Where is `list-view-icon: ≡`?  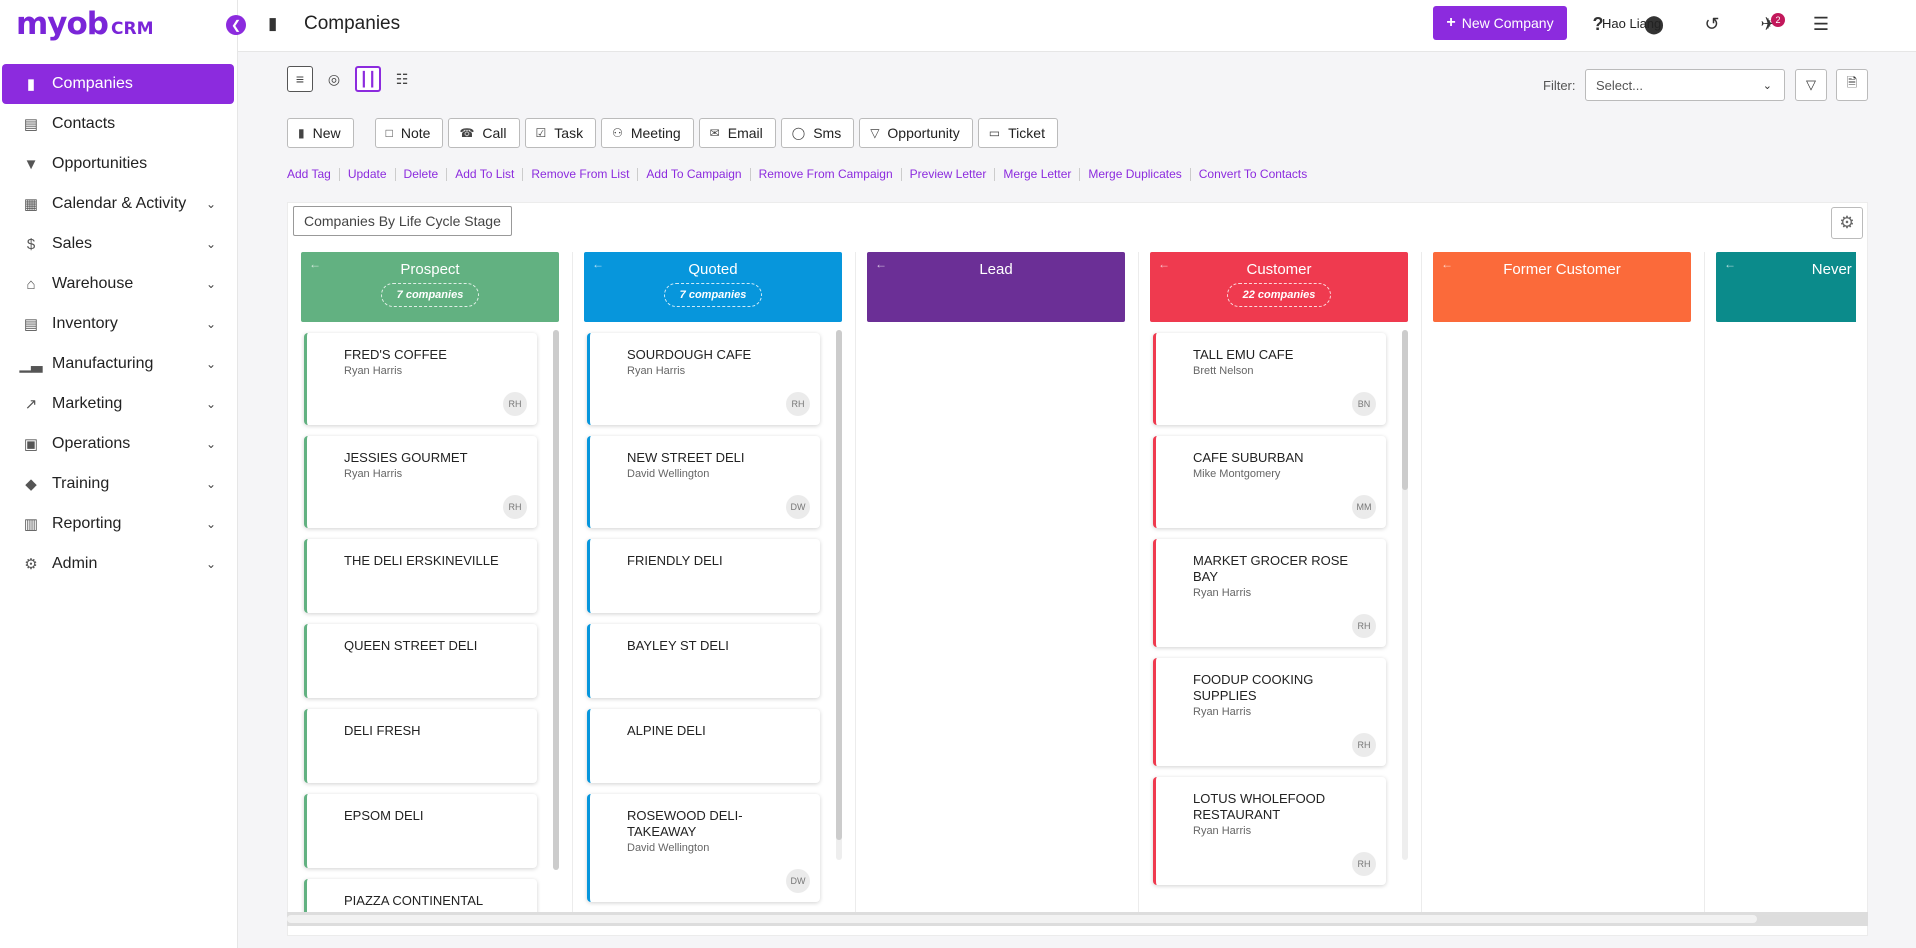 list-view-icon: ≡ is located at coordinates (300, 79).